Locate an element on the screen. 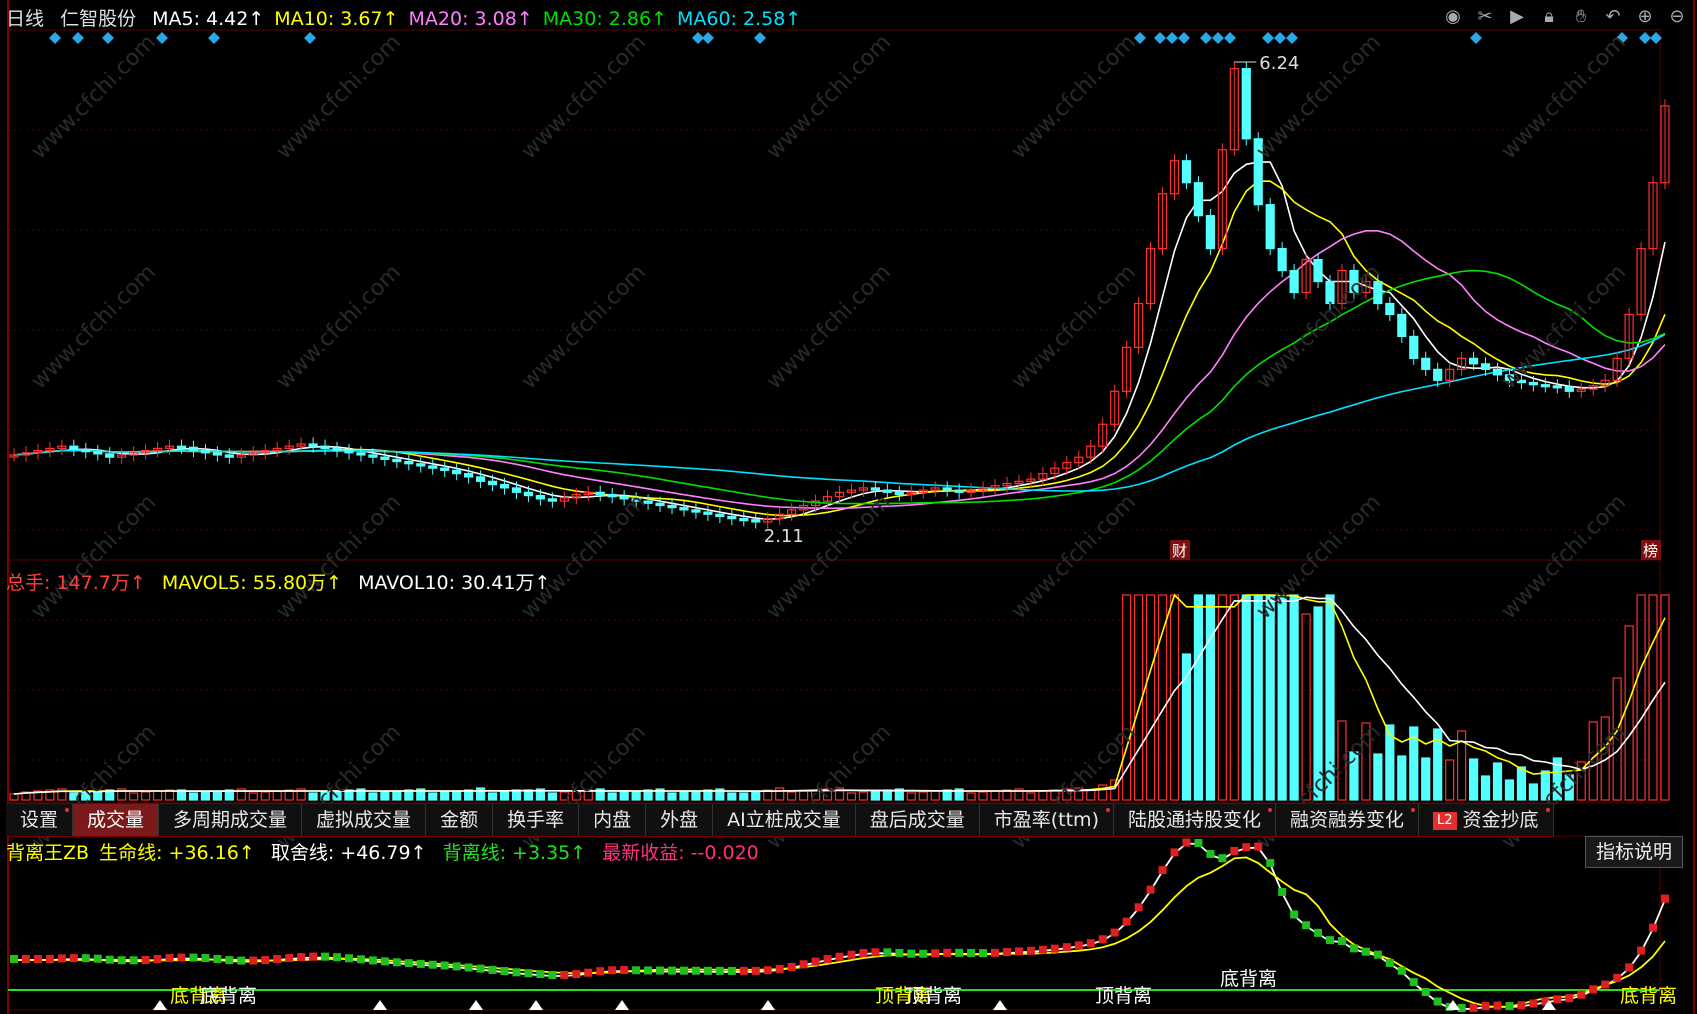  tab-5: 换手率 is located at coordinates (536, 820).